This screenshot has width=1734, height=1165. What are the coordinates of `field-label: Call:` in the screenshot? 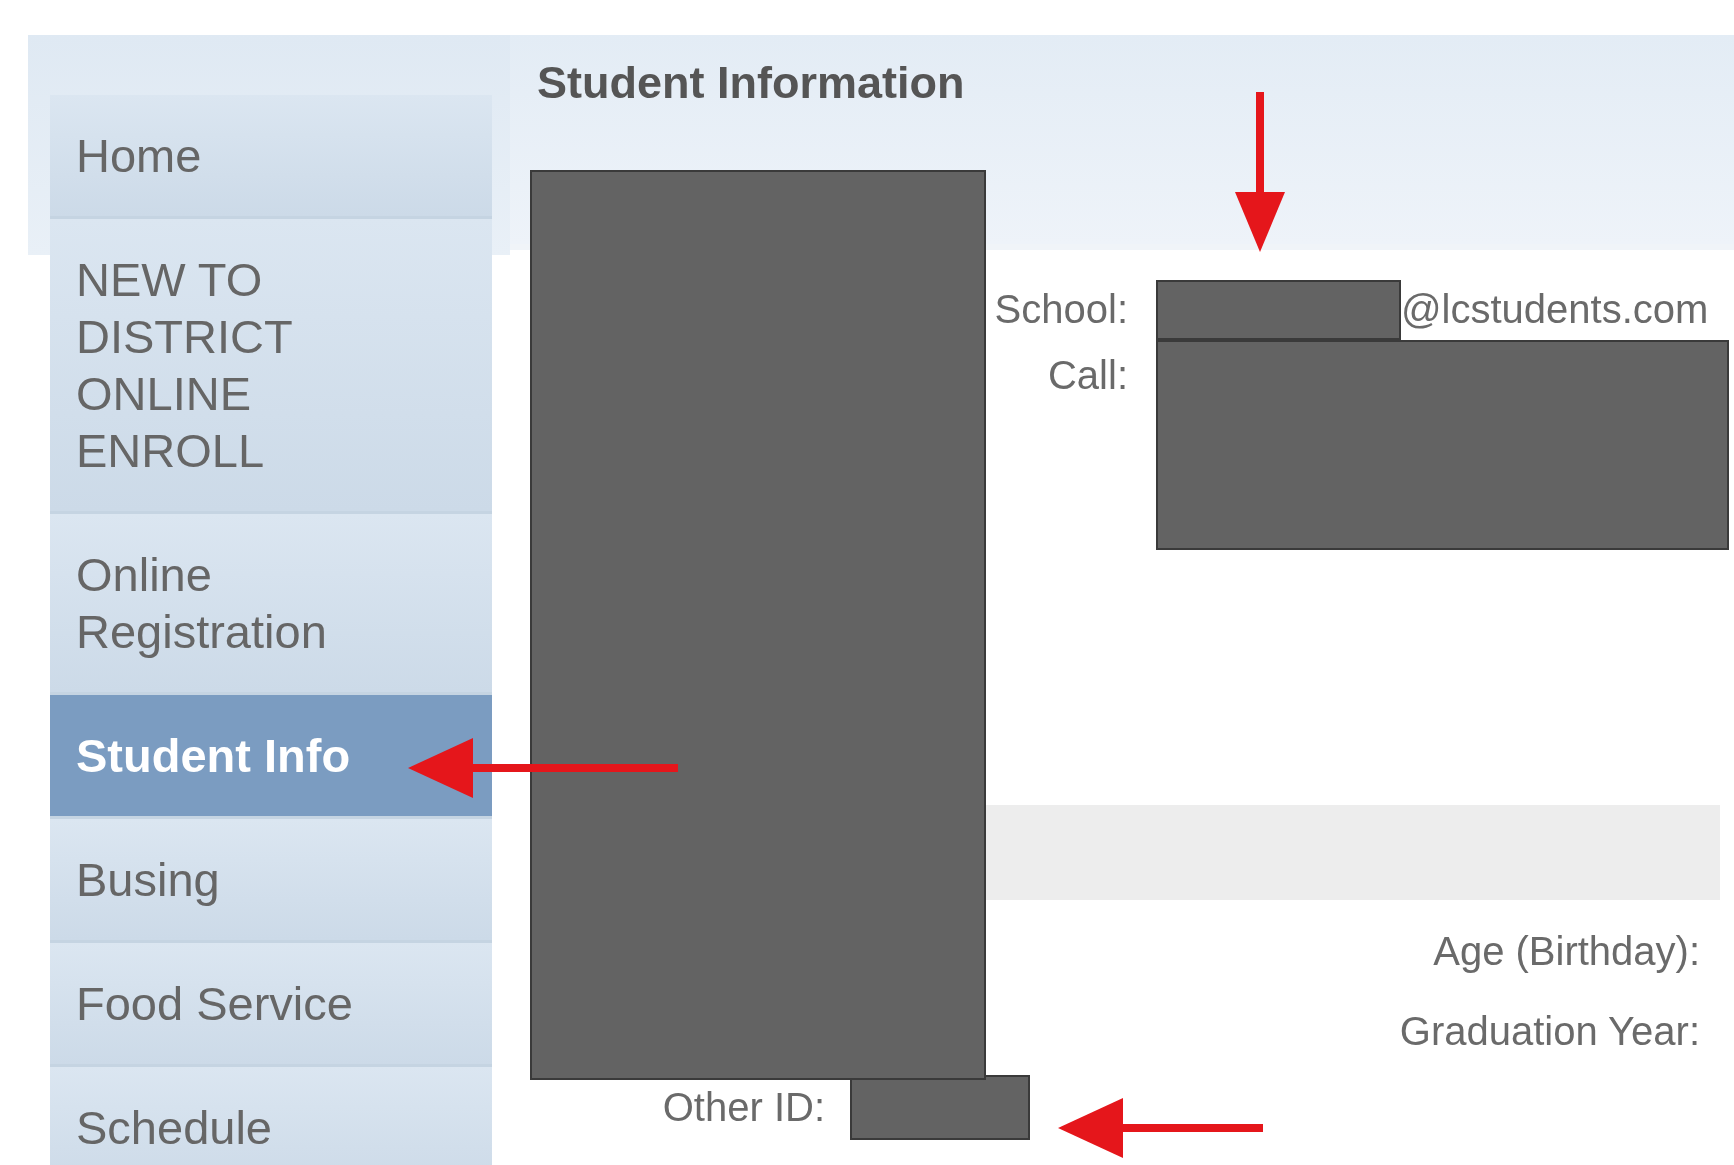 It's located at (1087, 375).